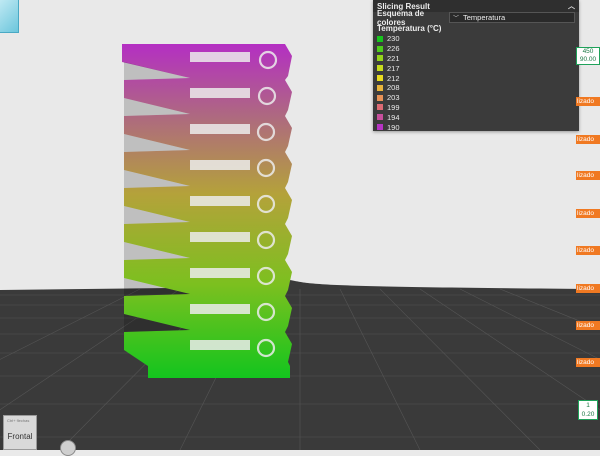  I want to click on bottom-layer-number: 1, so click(588, 405).